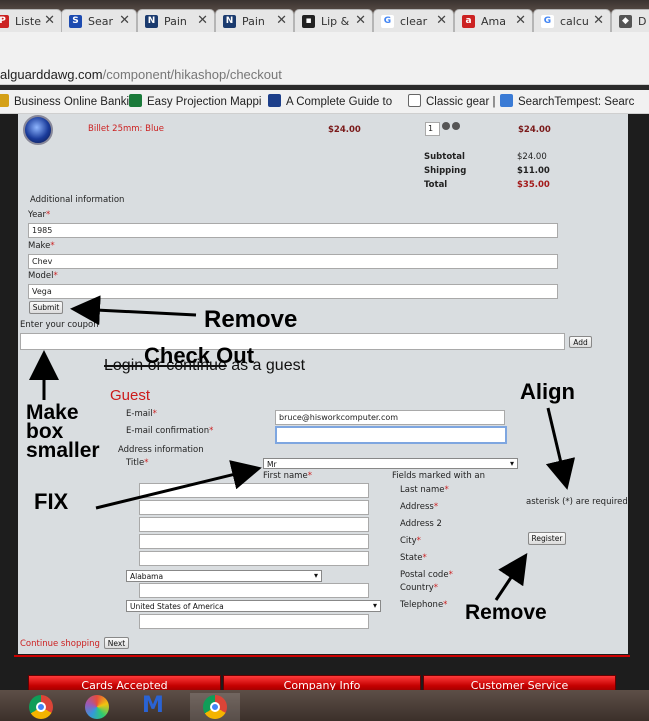 Image resolution: width=649 pixels, height=721 pixels. What do you see at coordinates (97, 707) in the screenshot?
I see `paint-palette-icon` at bounding box center [97, 707].